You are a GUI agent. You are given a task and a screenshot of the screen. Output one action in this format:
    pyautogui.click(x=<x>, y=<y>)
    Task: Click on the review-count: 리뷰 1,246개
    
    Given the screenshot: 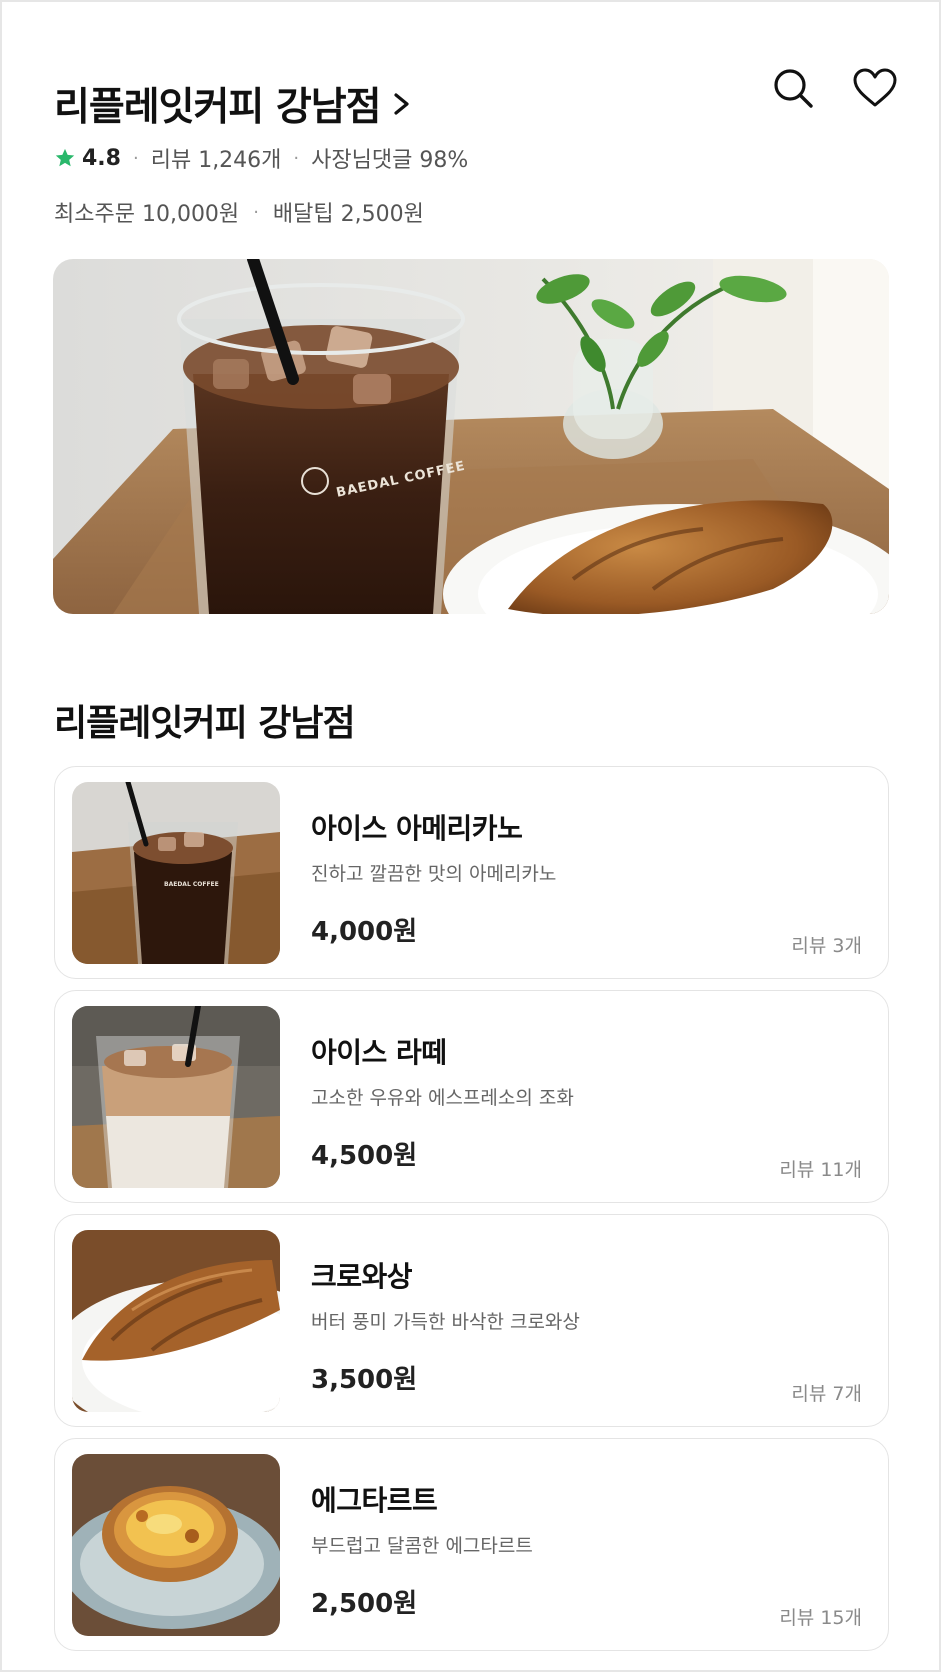 What is the action you would take?
    pyautogui.click(x=216, y=158)
    